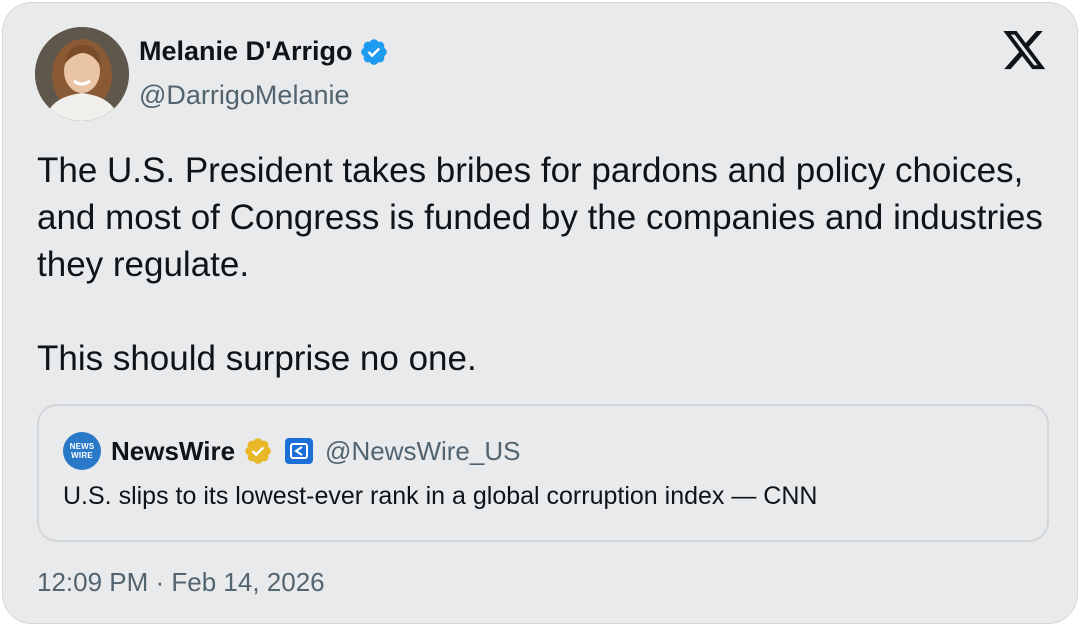 This screenshot has height=626, width=1080. What do you see at coordinates (246, 51) in the screenshot?
I see `author-name-text: Melanie D'Arrigo` at bounding box center [246, 51].